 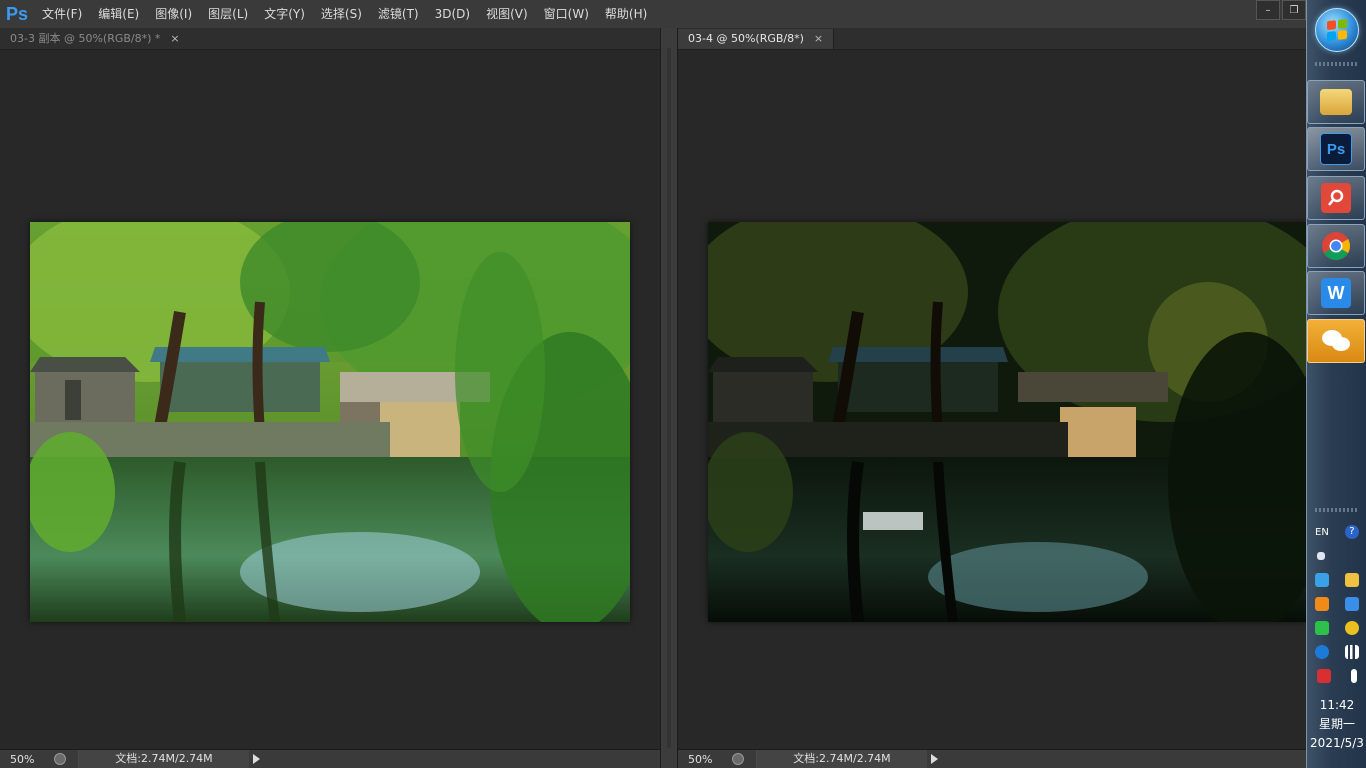 What do you see at coordinates (626, 14) in the screenshot?
I see `menu-help: 帮助(H)` at bounding box center [626, 14].